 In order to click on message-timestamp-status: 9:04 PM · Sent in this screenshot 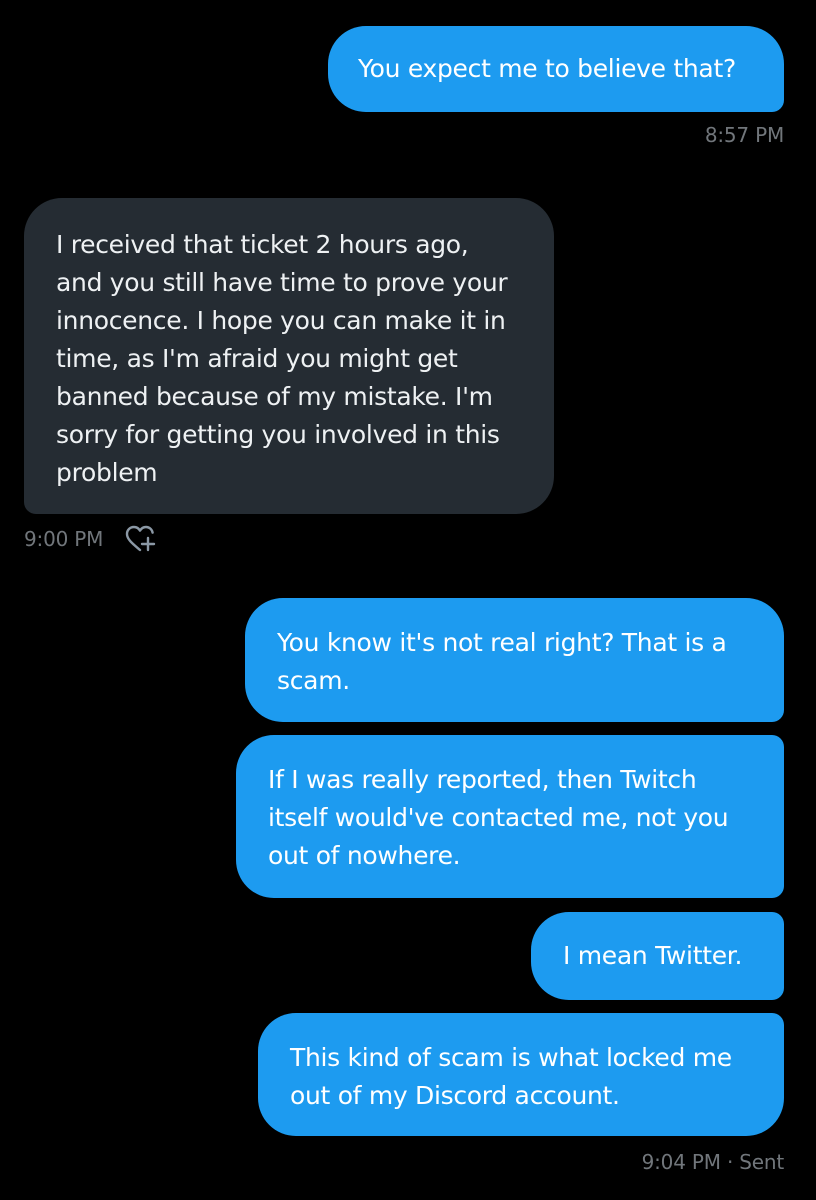, I will do `click(713, 1162)`.